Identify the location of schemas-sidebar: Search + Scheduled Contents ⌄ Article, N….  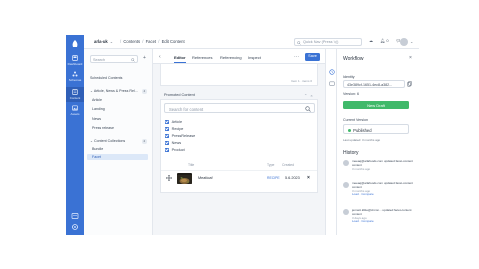
(118, 142).